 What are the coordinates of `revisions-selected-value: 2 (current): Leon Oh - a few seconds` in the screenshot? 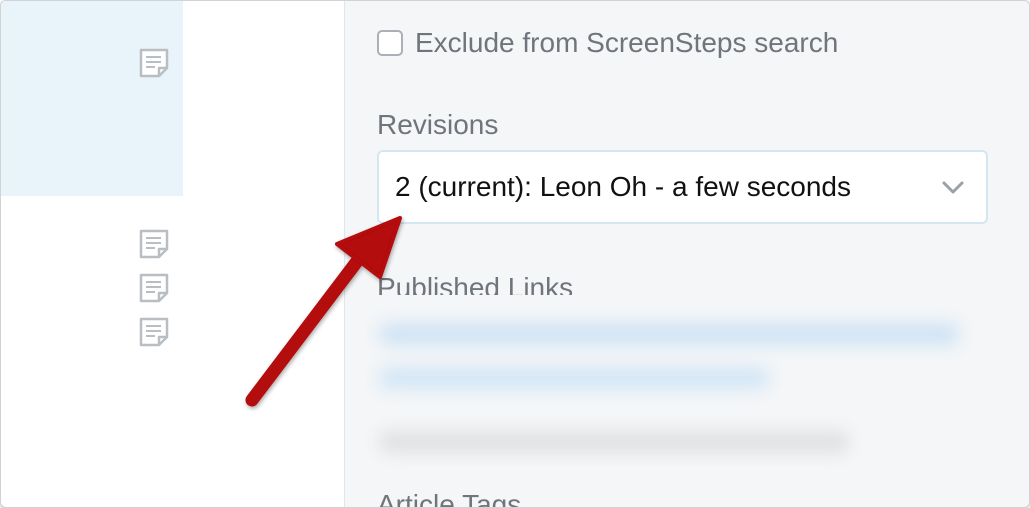 It's located at (623, 186).